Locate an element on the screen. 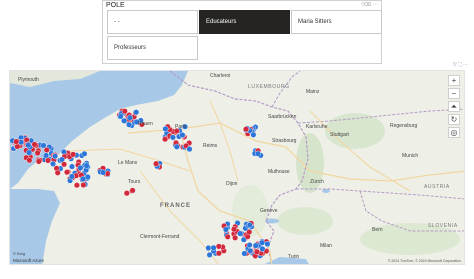  eraser-icon: ⌫ is located at coordinates (367, 5).